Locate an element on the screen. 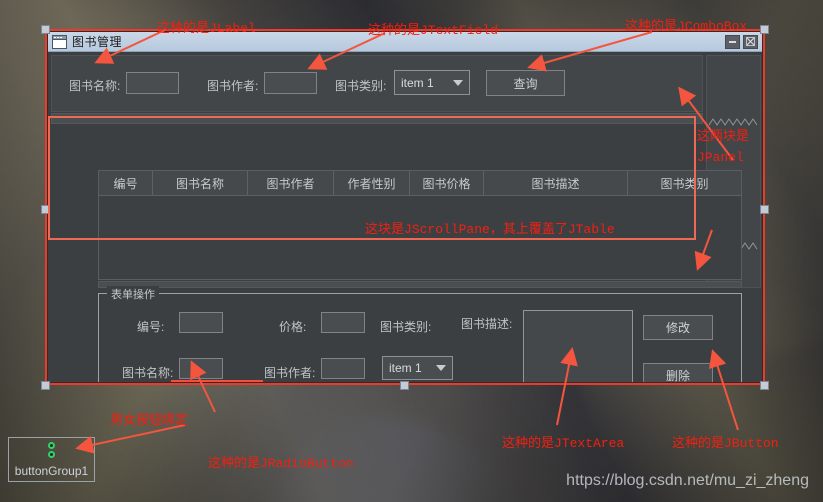  search-book-author-input is located at coordinates (290, 83).